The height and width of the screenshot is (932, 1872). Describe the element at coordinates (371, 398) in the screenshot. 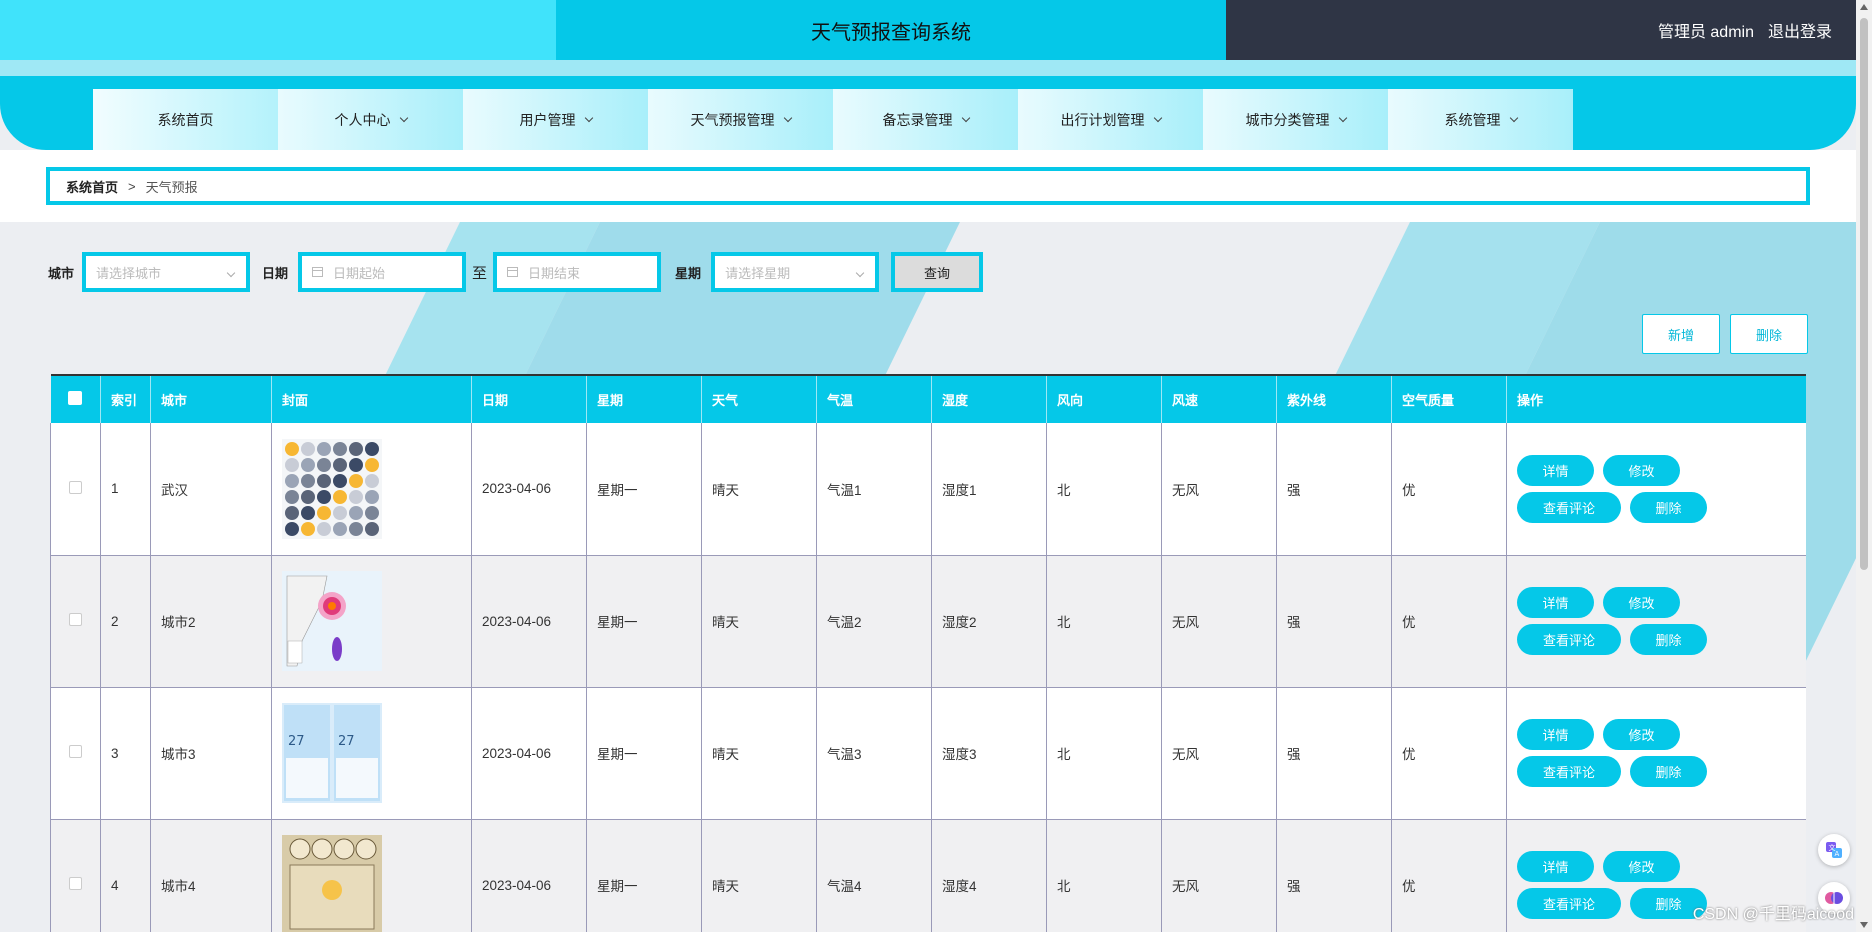

I see `column-header: 封面` at that location.